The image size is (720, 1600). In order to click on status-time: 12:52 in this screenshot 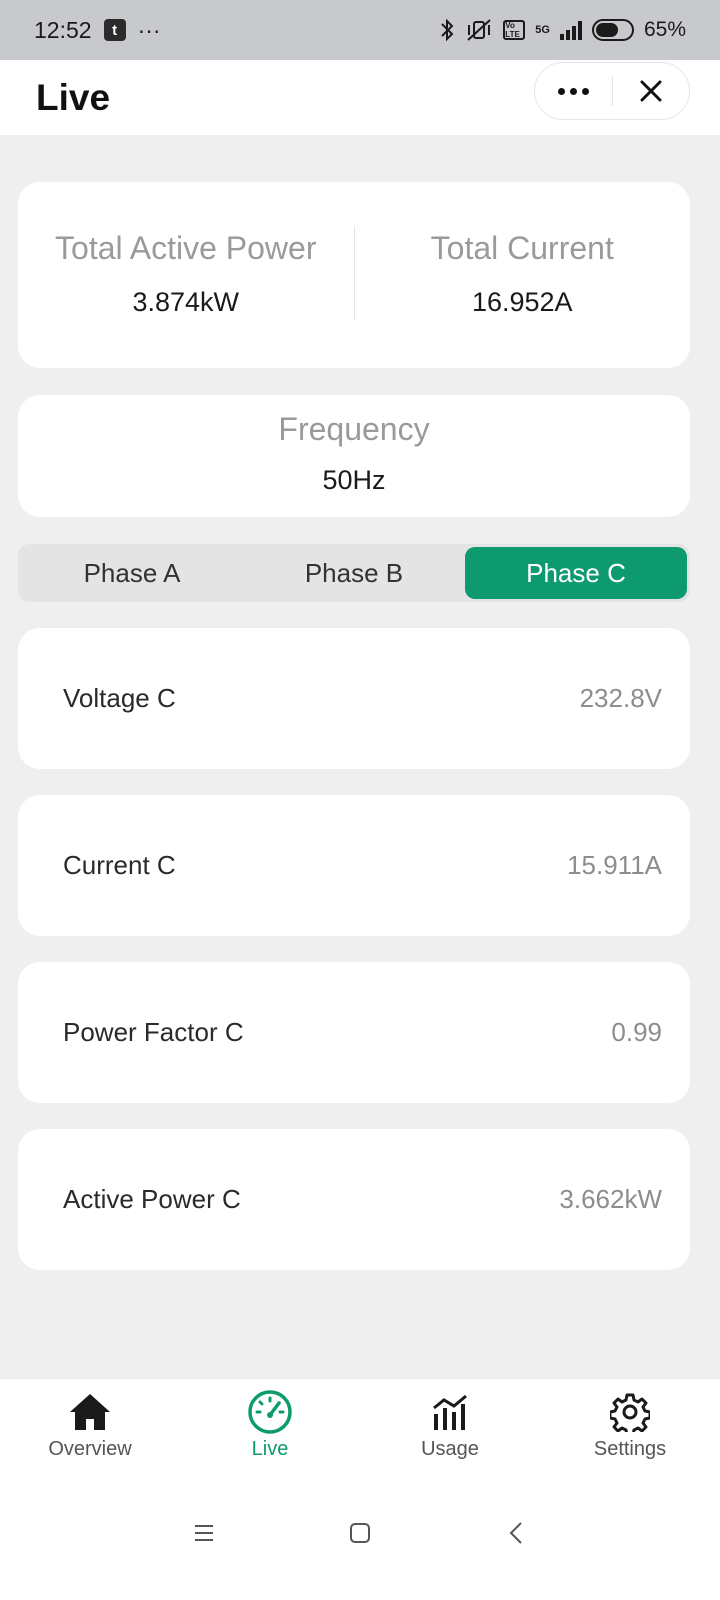, I will do `click(63, 29)`.